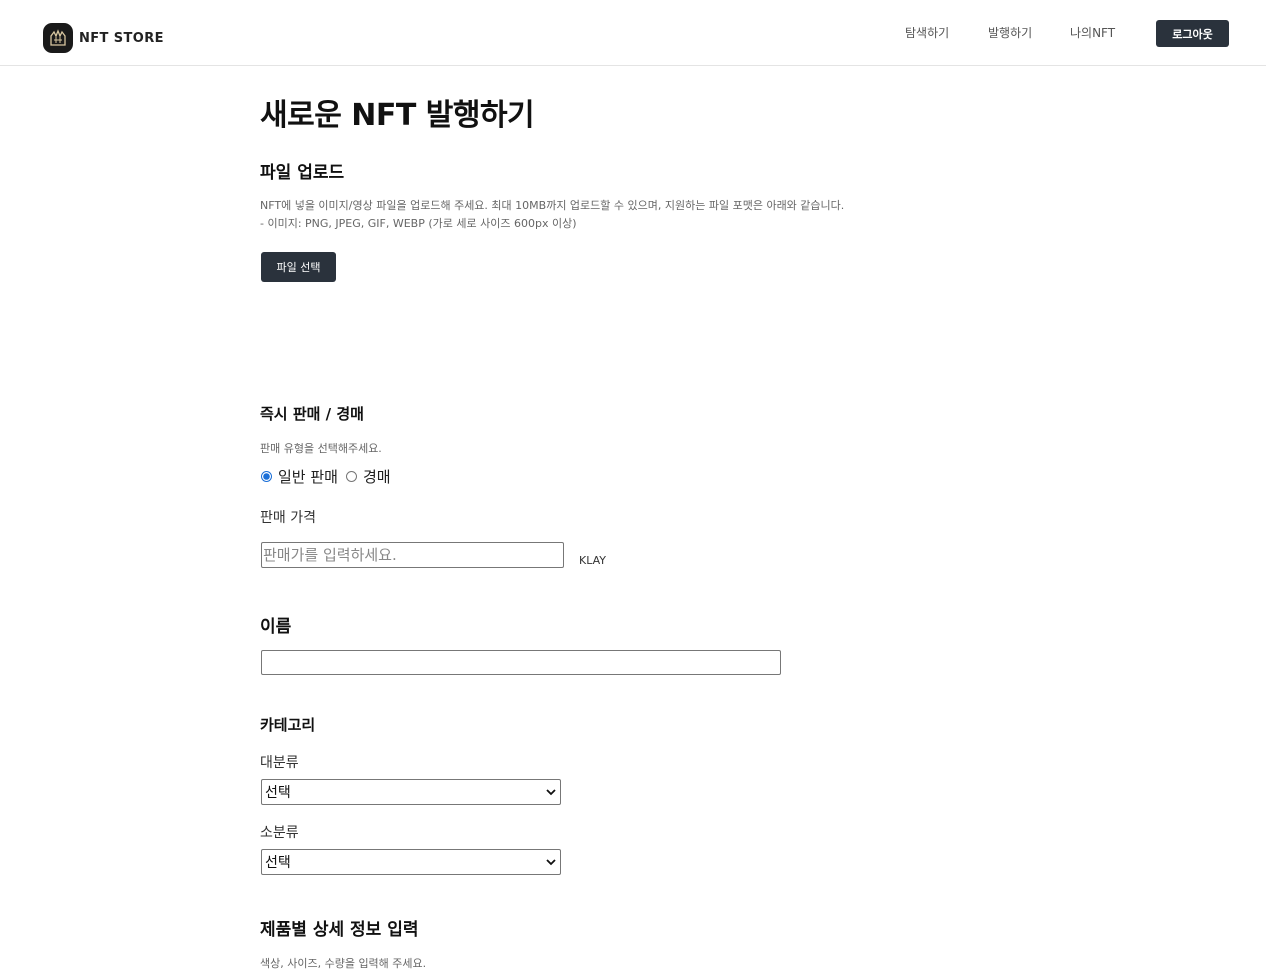 The width and height of the screenshot is (1266, 973). I want to click on minor-category-value: 선택, so click(278, 863).